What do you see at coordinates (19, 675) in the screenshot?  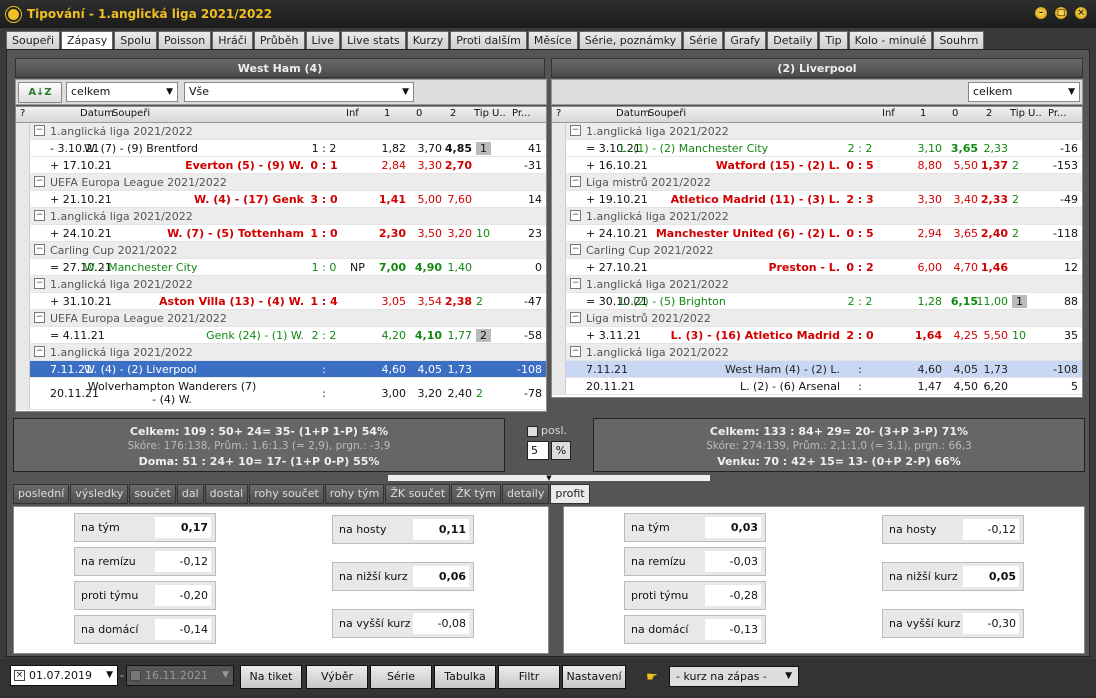 I see `checkbox-checked-icon: ×` at bounding box center [19, 675].